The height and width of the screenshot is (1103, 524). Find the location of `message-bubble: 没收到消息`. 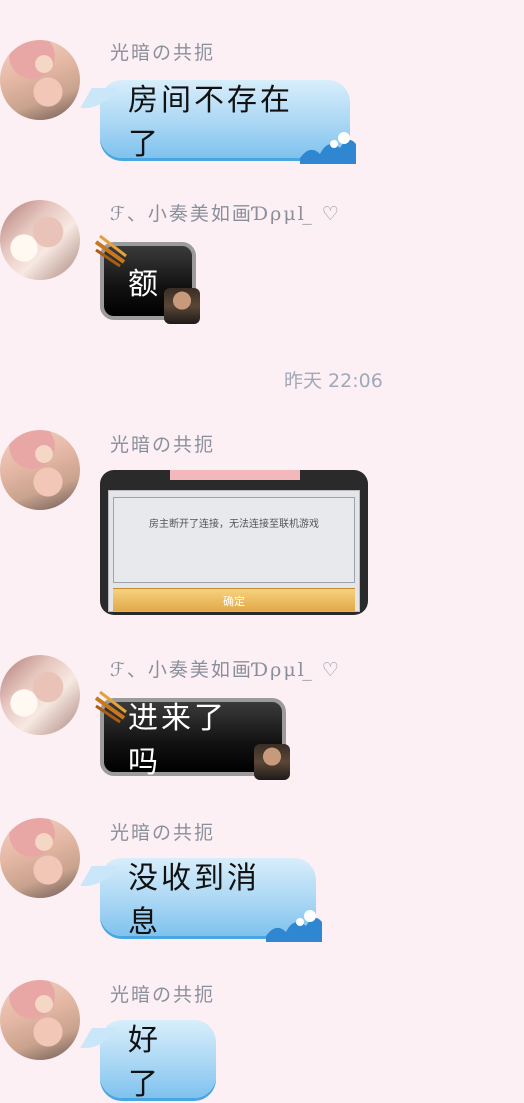

message-bubble: 没收到消息 is located at coordinates (211, 900).